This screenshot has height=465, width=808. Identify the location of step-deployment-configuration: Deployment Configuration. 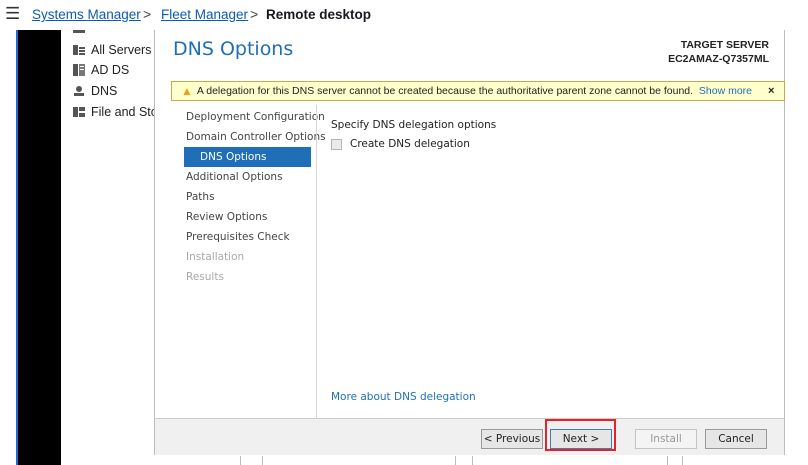
(255, 117).